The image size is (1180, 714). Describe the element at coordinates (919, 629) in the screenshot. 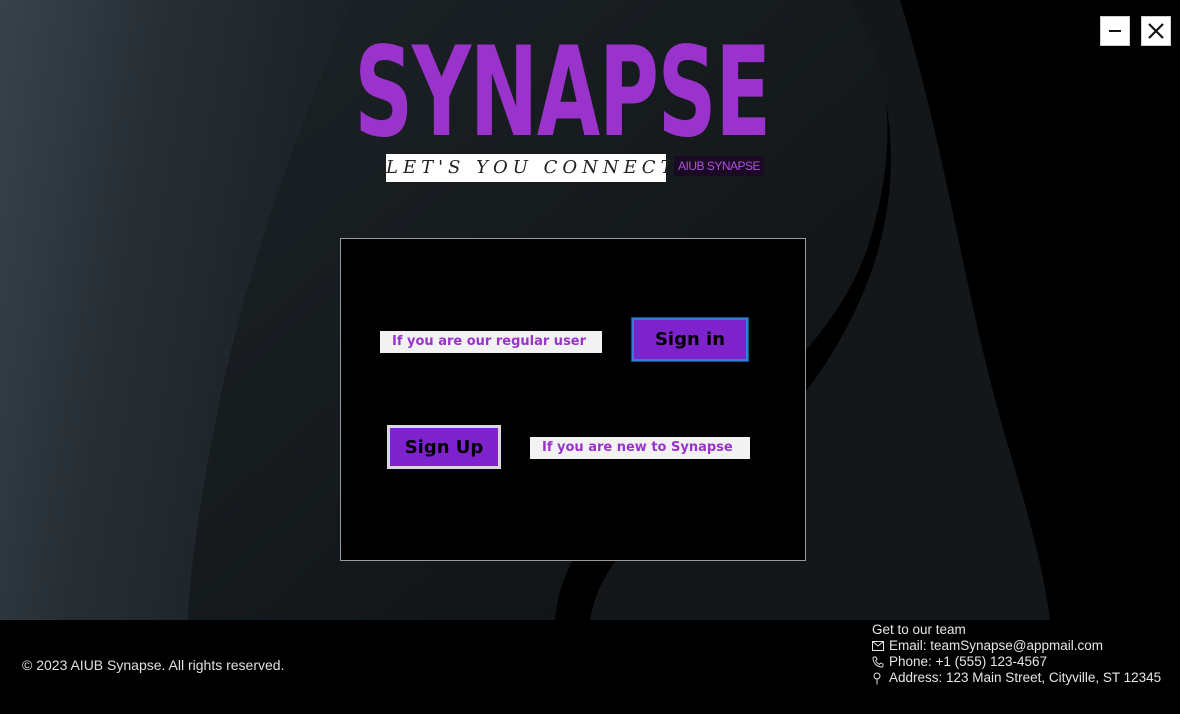

I see `contact-heading-text: Get to our team` at that location.